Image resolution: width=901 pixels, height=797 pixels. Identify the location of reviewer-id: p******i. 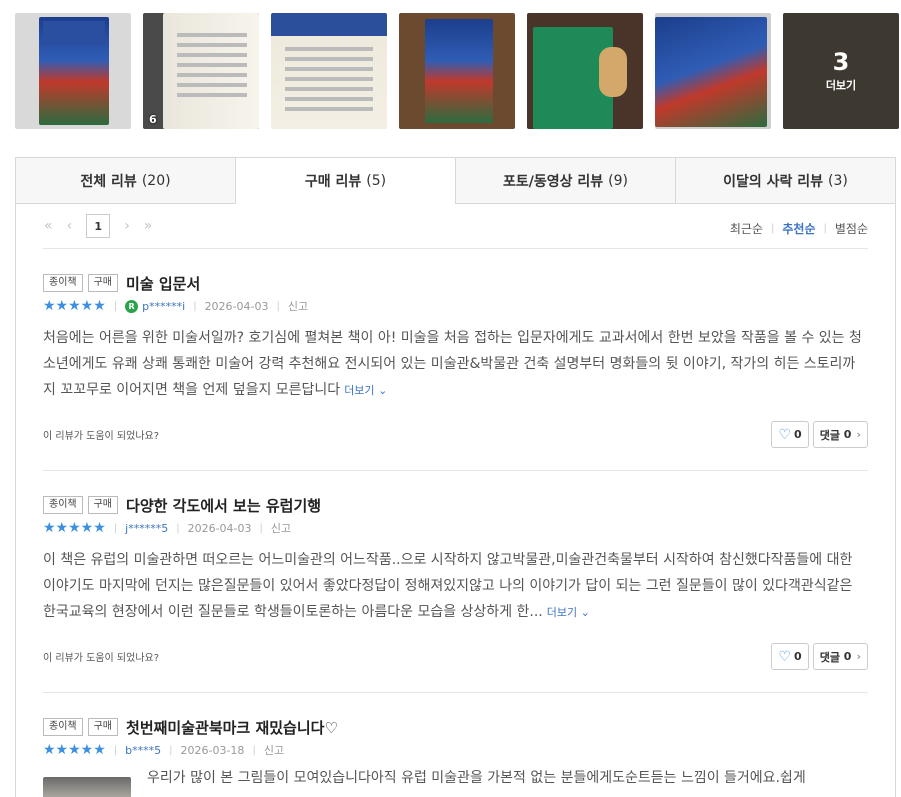
(163, 306).